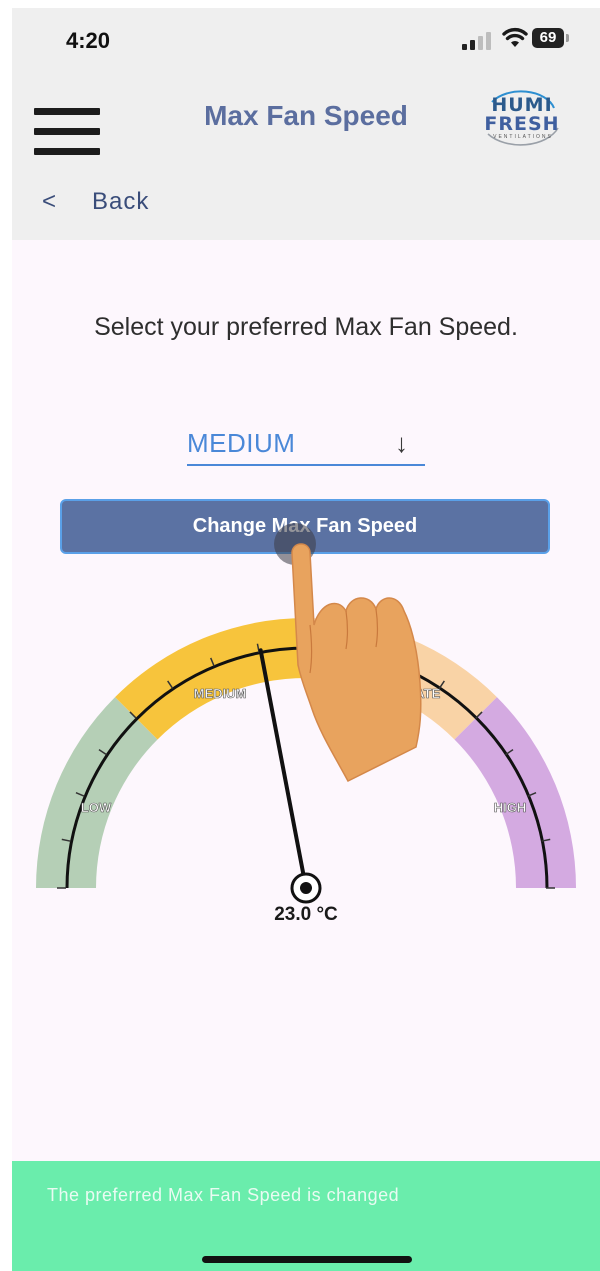 The width and height of the screenshot is (600, 1271). Describe the element at coordinates (210, 679) in the screenshot. I see `gauge-segment-medium` at that location.